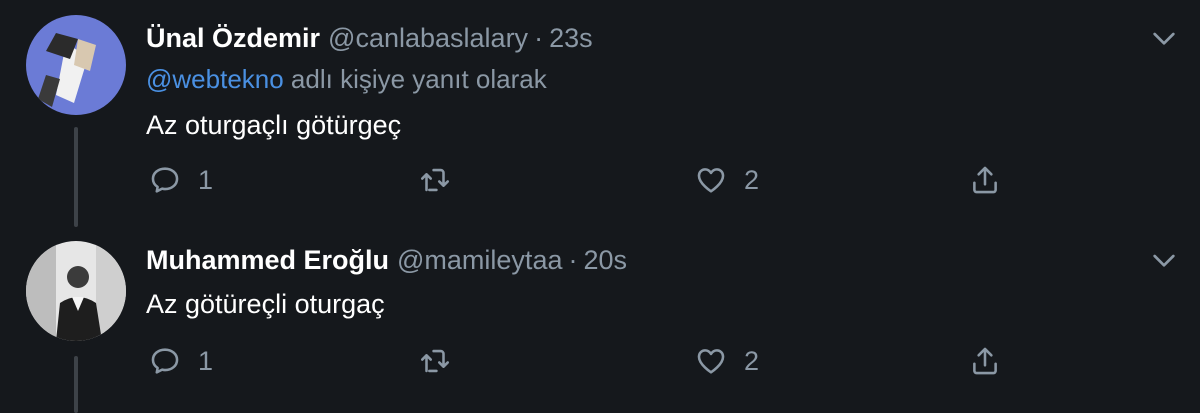  I want to click on tweet-header: Ünal Özdemir @canlabaslalary · 23s, so click(369, 38).